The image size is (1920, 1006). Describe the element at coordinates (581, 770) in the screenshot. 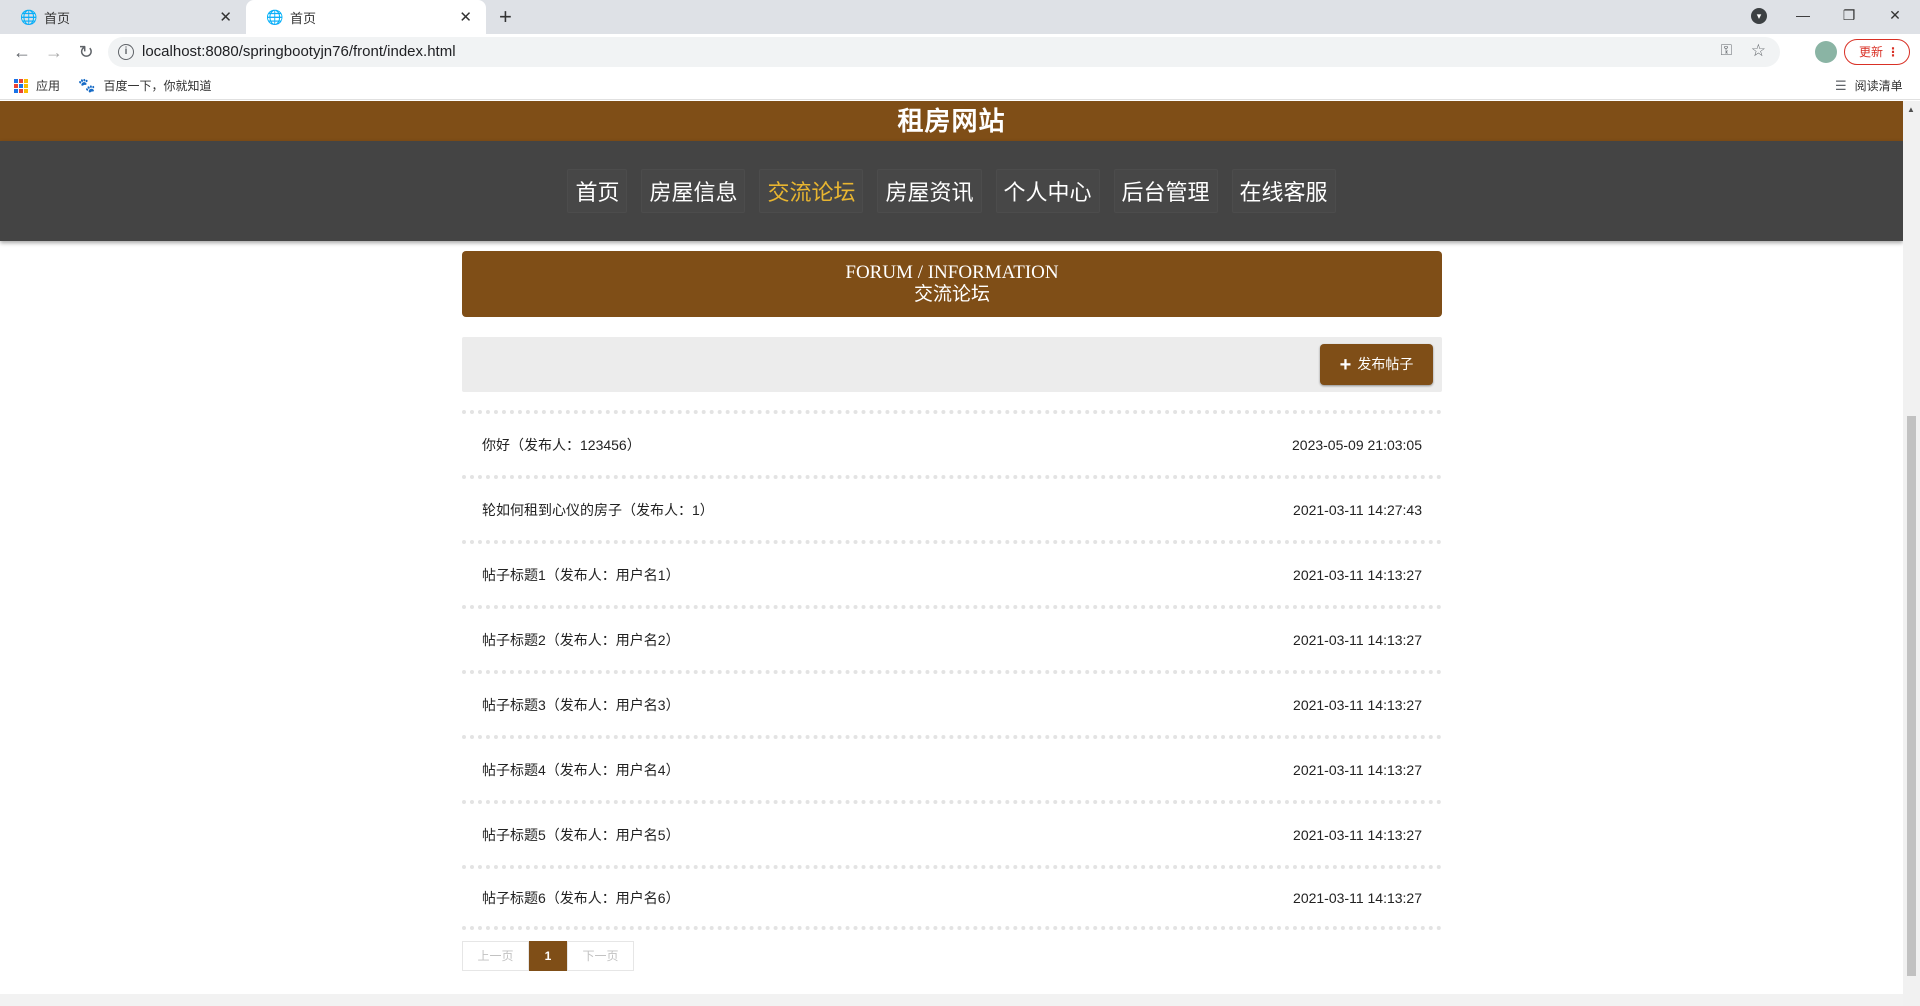

I see `post-title: 帖子标题4（发布人：用户名4）` at that location.